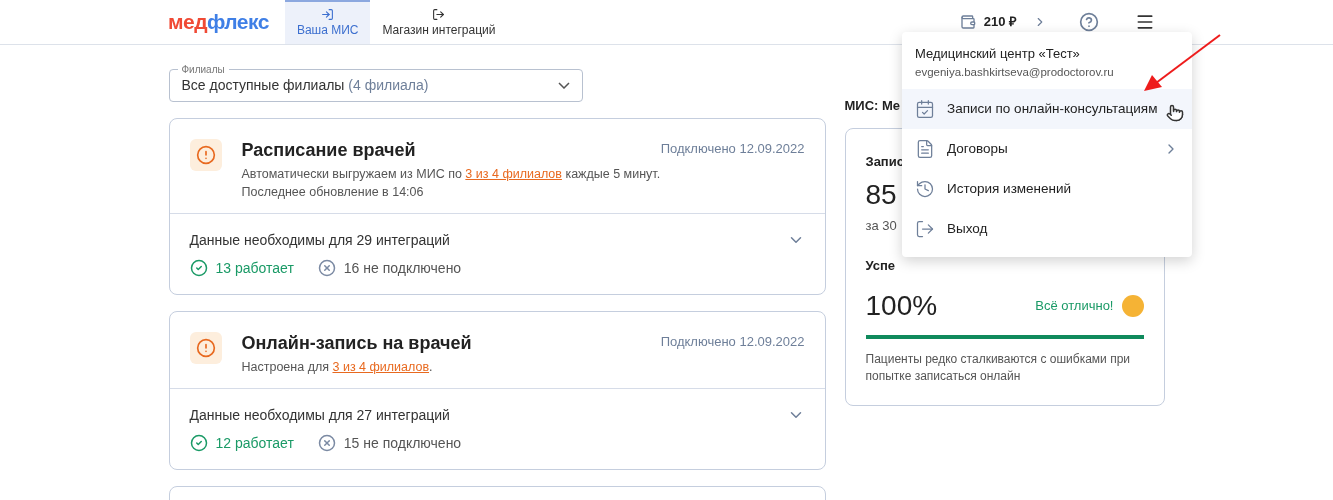 The image size is (1333, 500). I want to click on needs-text: Данные необходимы для 29 интеграций, so click(319, 240).